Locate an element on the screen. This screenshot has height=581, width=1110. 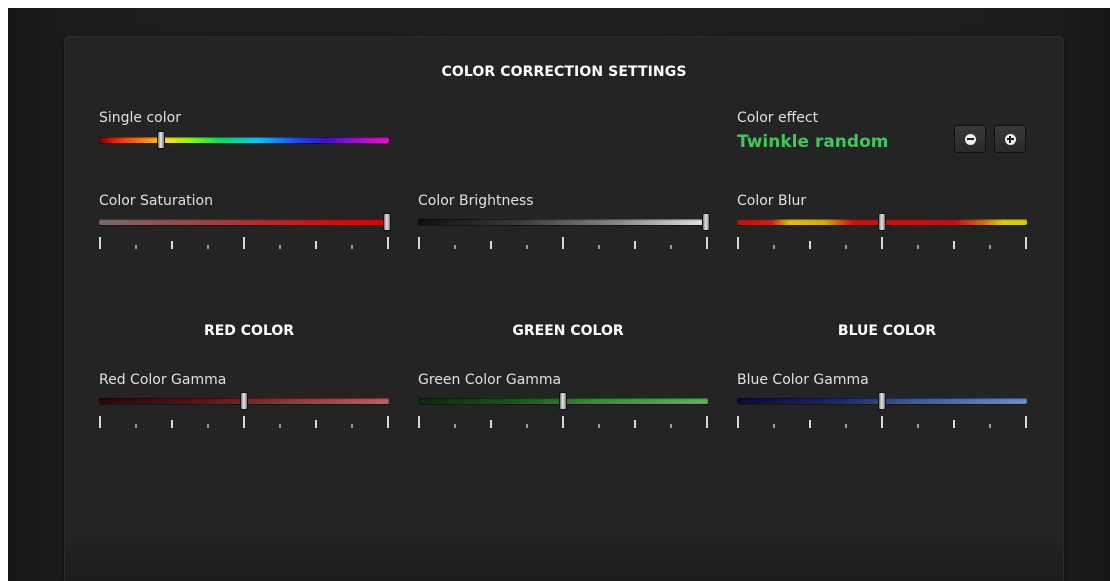
saturation-ticks is located at coordinates (244, 242).